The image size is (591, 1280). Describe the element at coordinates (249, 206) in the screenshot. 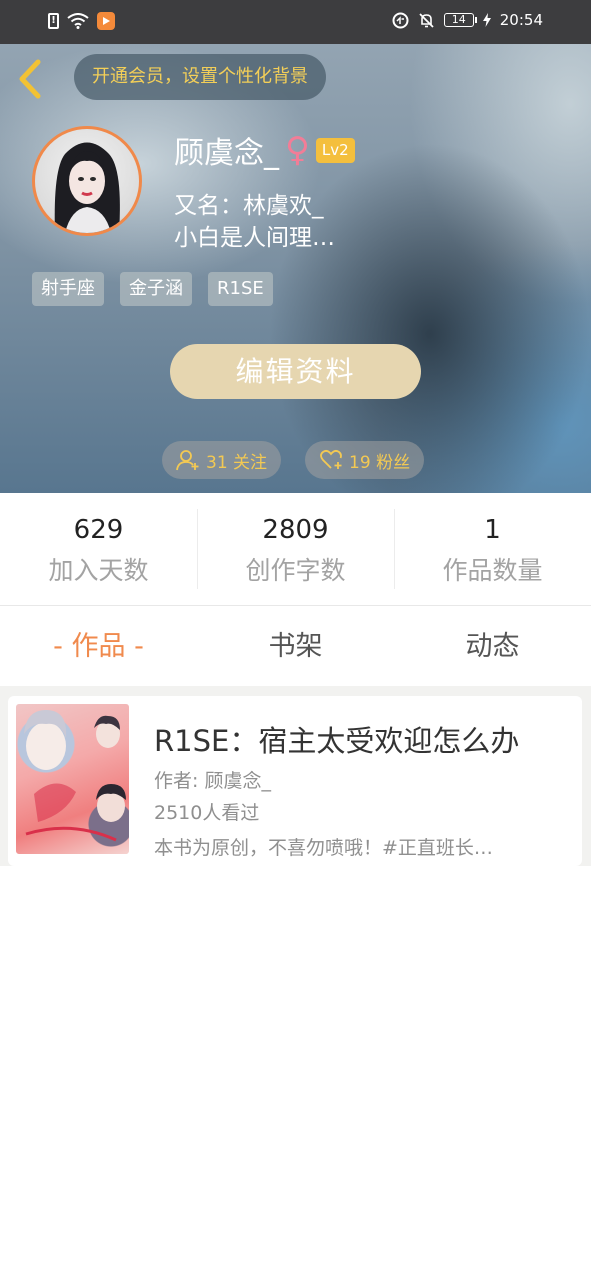

I see `alias-text: 又名：林虞欢_` at that location.